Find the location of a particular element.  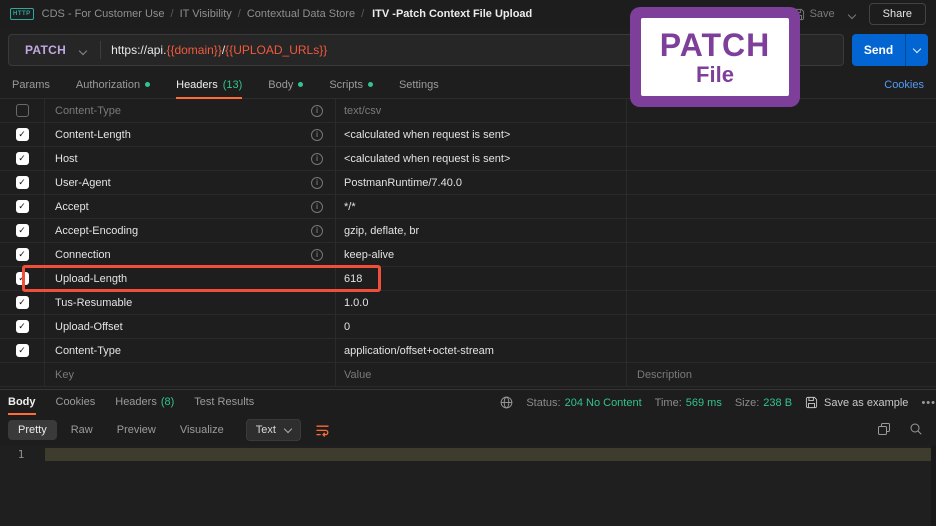

header-value-cell: 0 is located at coordinates (481, 326).